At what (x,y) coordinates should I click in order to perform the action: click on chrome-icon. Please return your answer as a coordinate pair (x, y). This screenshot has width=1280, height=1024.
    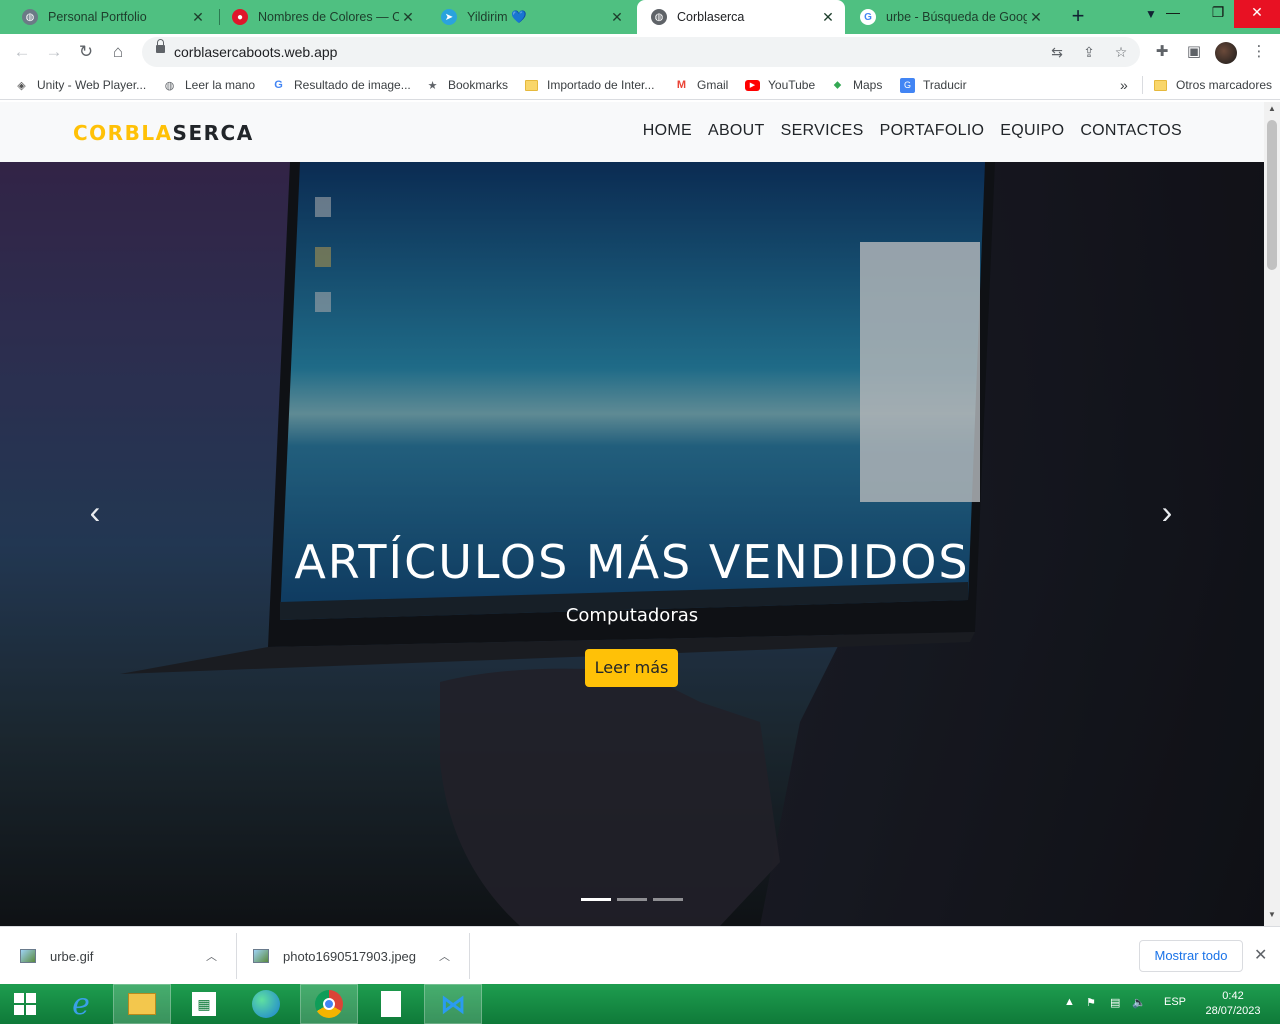
    Looking at the image, I should click on (329, 1004).